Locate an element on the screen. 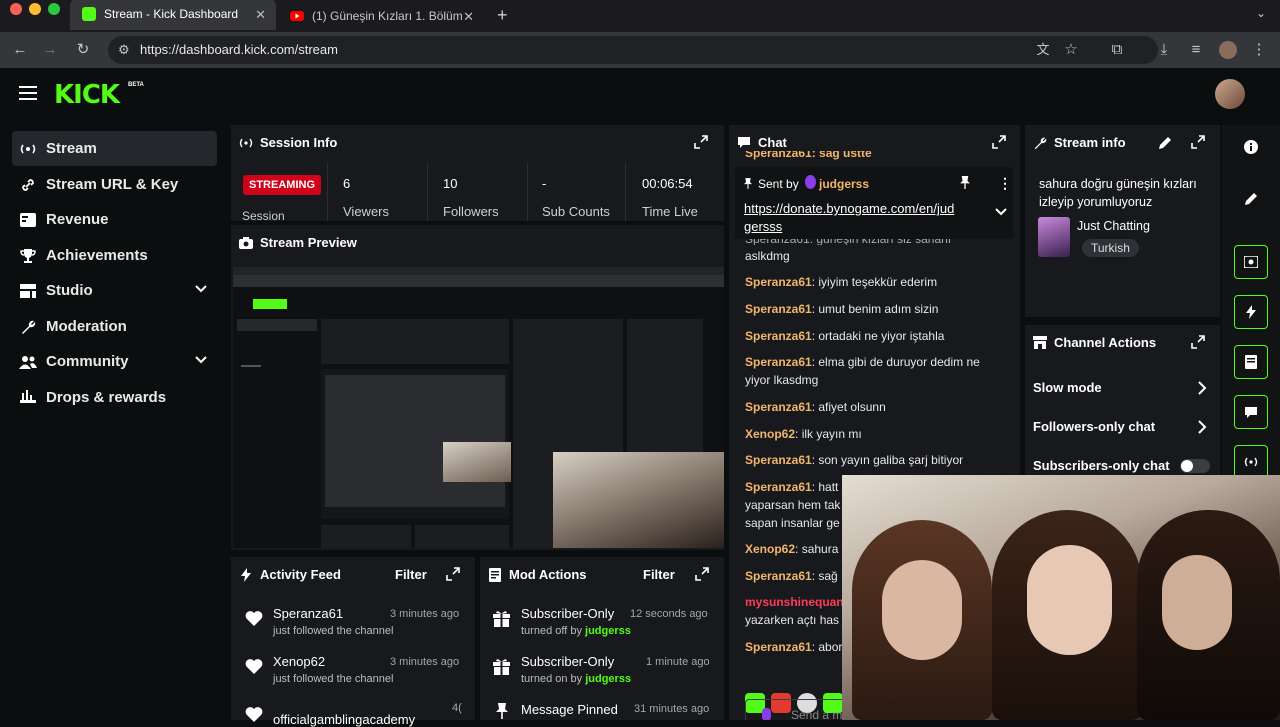 This screenshot has width=1280, height=727. browser-tab-youtube: (1) Güneşin Kızları 1. Bölüm - ✕ is located at coordinates (381, 16).